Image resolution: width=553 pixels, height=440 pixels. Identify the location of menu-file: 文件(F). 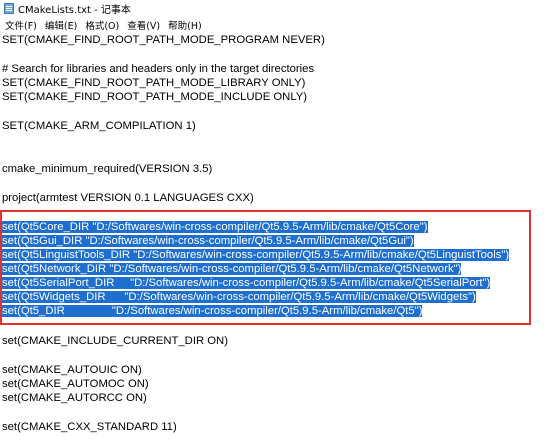
(21, 25).